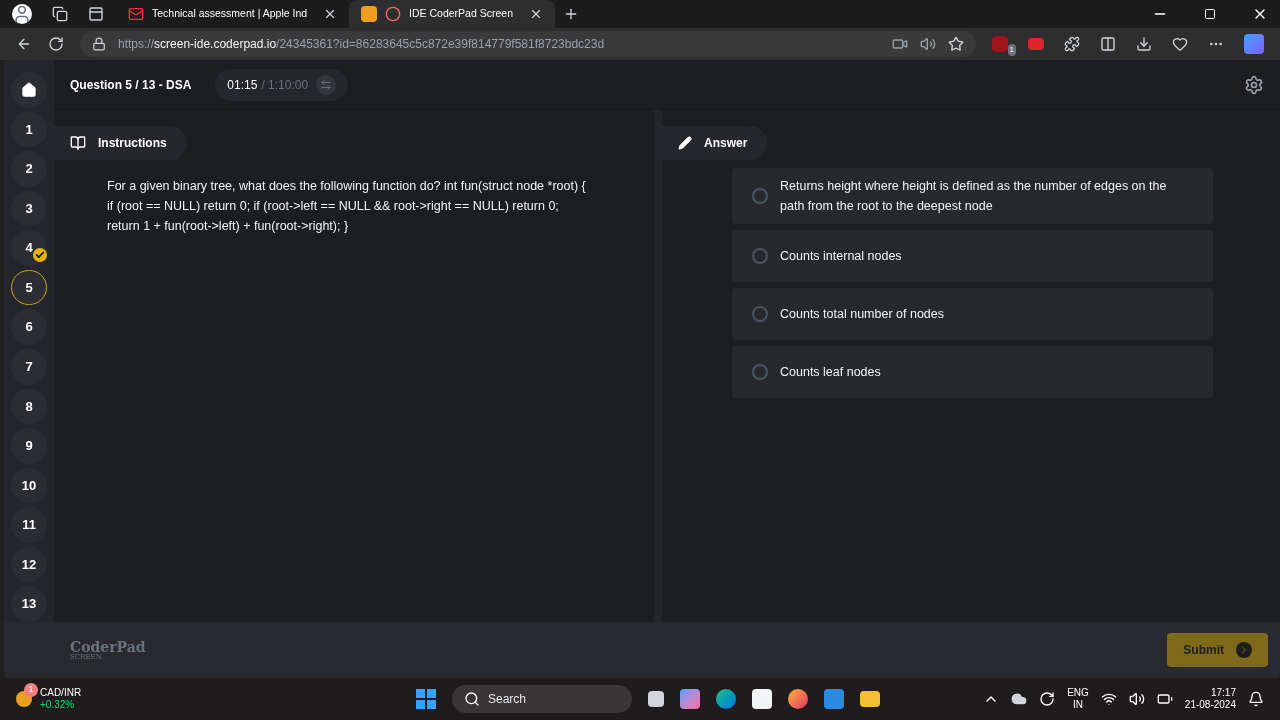 Image resolution: width=1280 pixels, height=720 pixels. What do you see at coordinates (830, 372) in the screenshot?
I see `option-text: Counts leaf nodes` at bounding box center [830, 372].